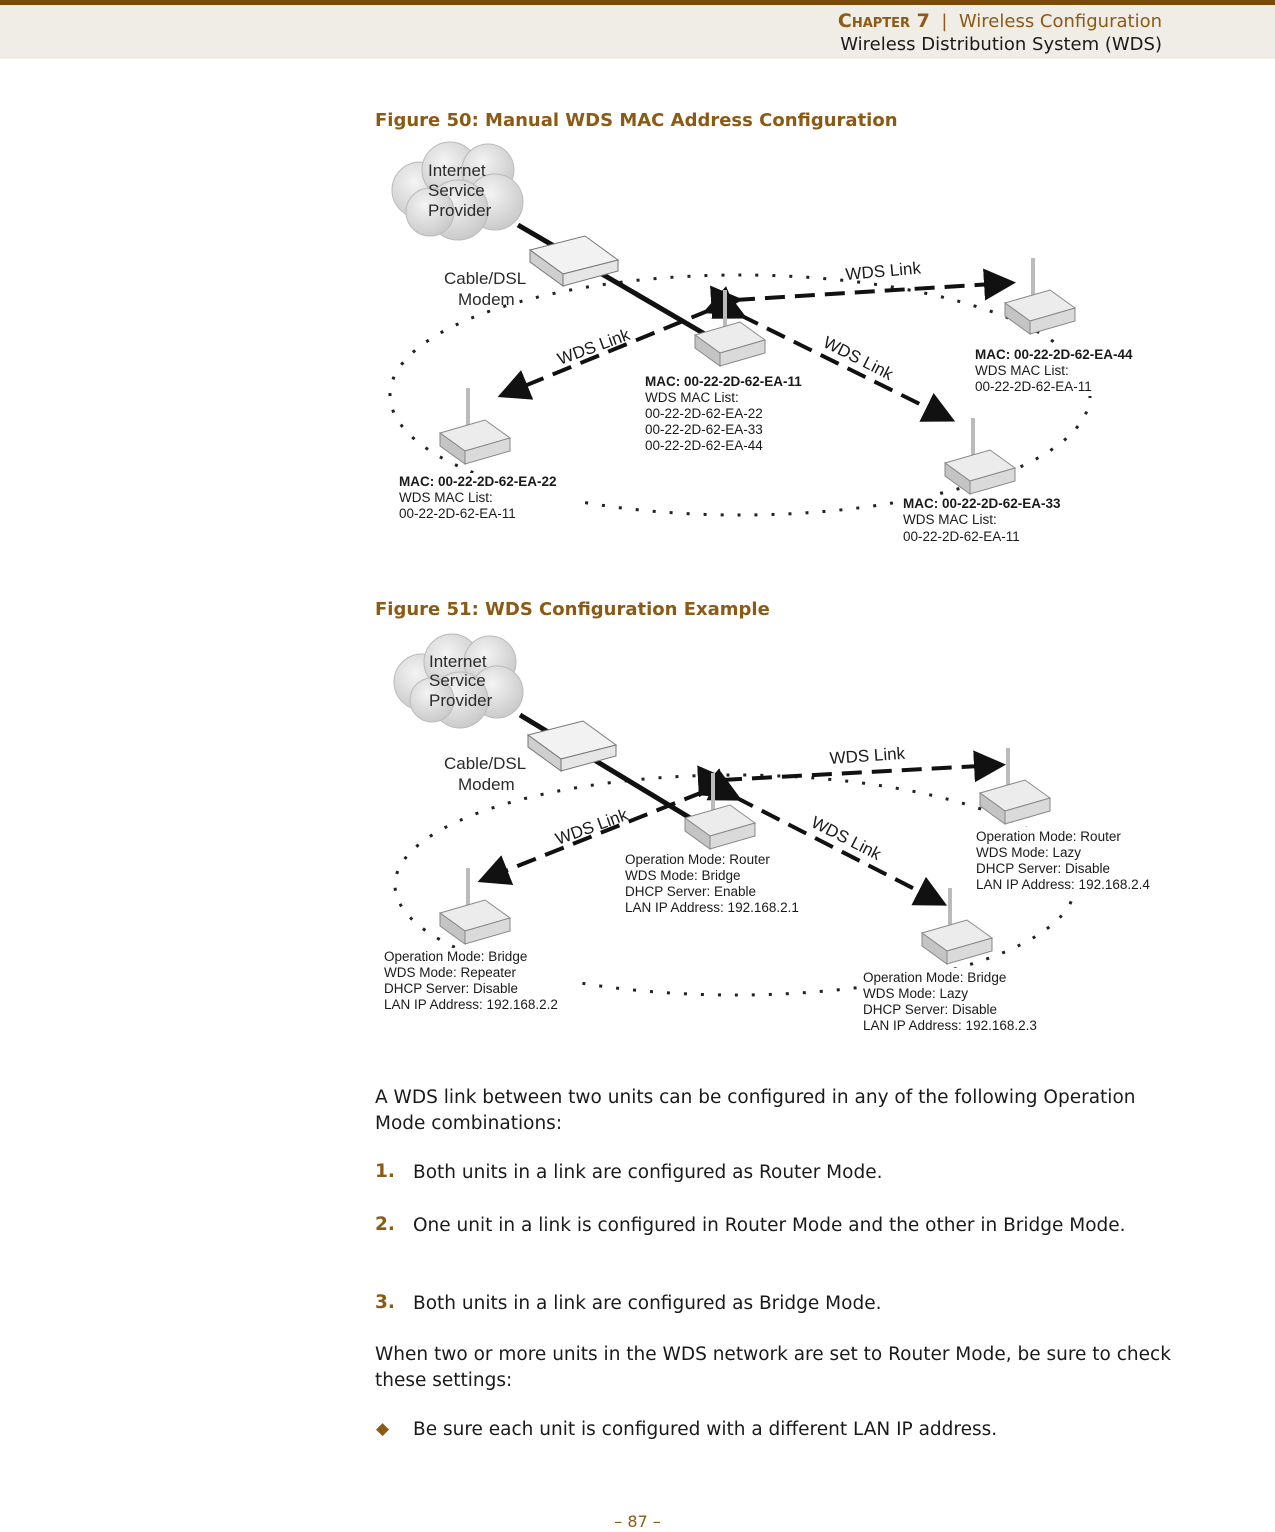 The height and width of the screenshot is (1532, 1275). I want to click on right-bottom-lan-ip: LAN IP Address: 192.168.2.3, so click(950, 1025).